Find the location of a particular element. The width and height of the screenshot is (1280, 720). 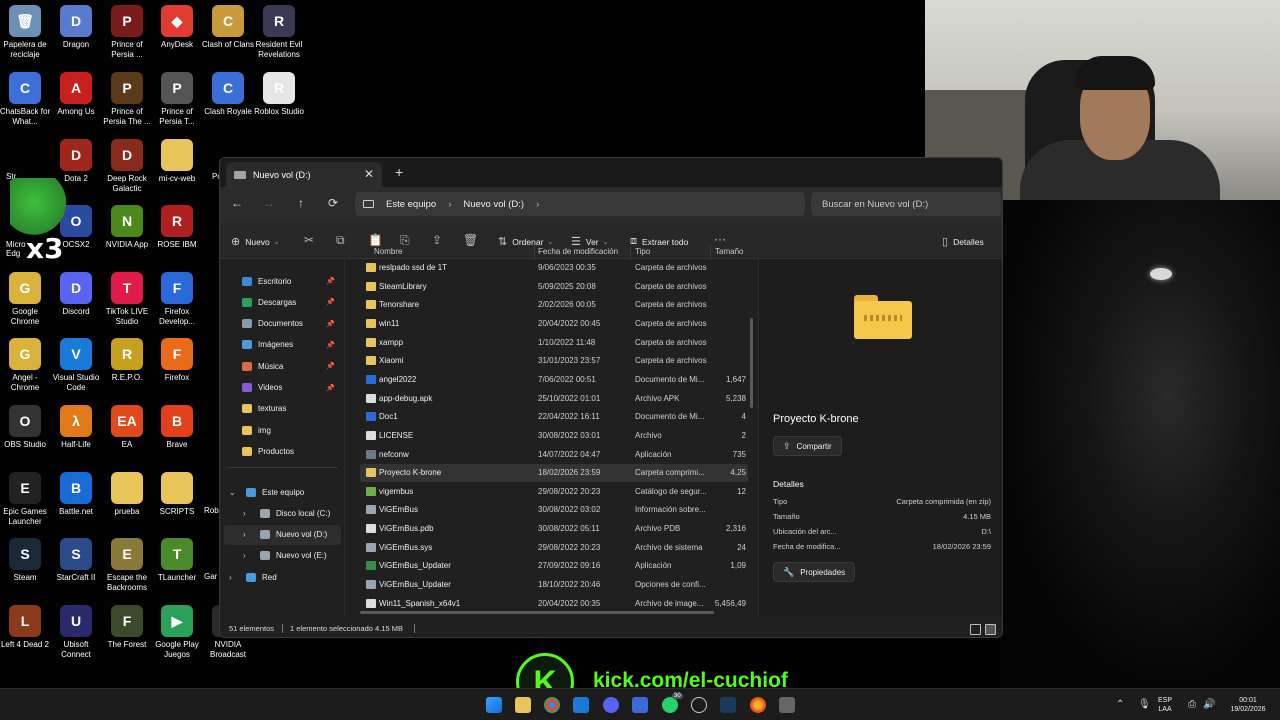

tree-item: ⌄ Este equipo is located at coordinates (282, 492).